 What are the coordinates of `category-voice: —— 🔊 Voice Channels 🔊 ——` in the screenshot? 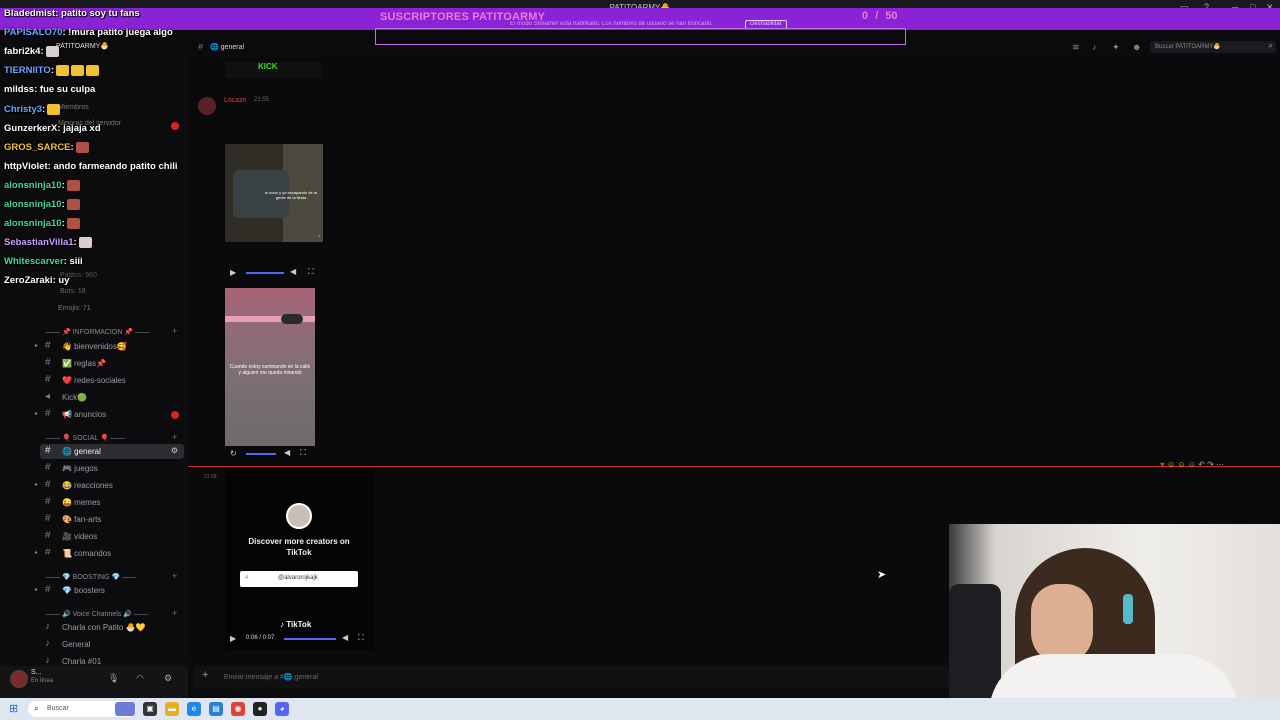 It's located at (97, 614).